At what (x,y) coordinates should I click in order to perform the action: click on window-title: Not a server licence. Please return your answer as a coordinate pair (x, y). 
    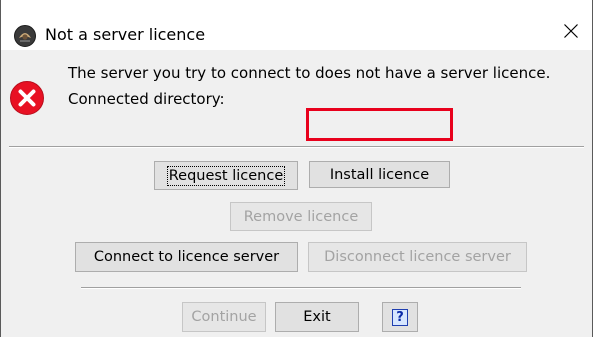
    Looking at the image, I should click on (125, 34).